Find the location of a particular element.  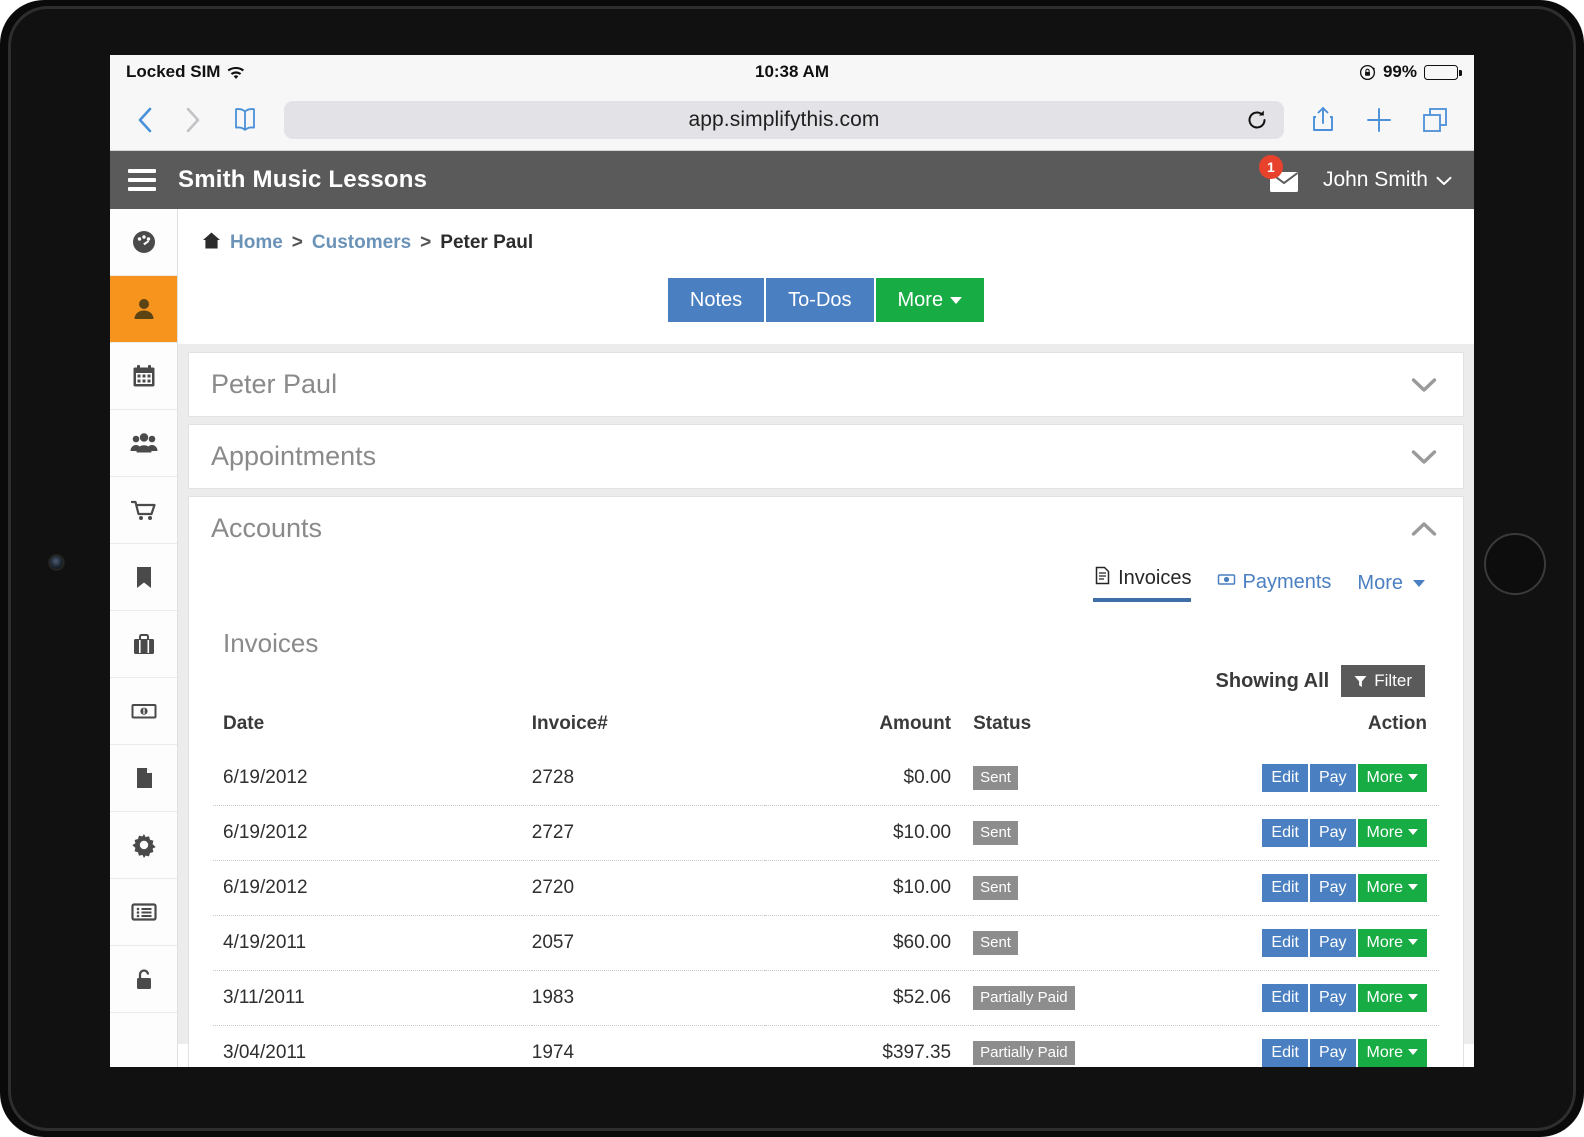

sidebar-item-settings is located at coordinates (143, 845).